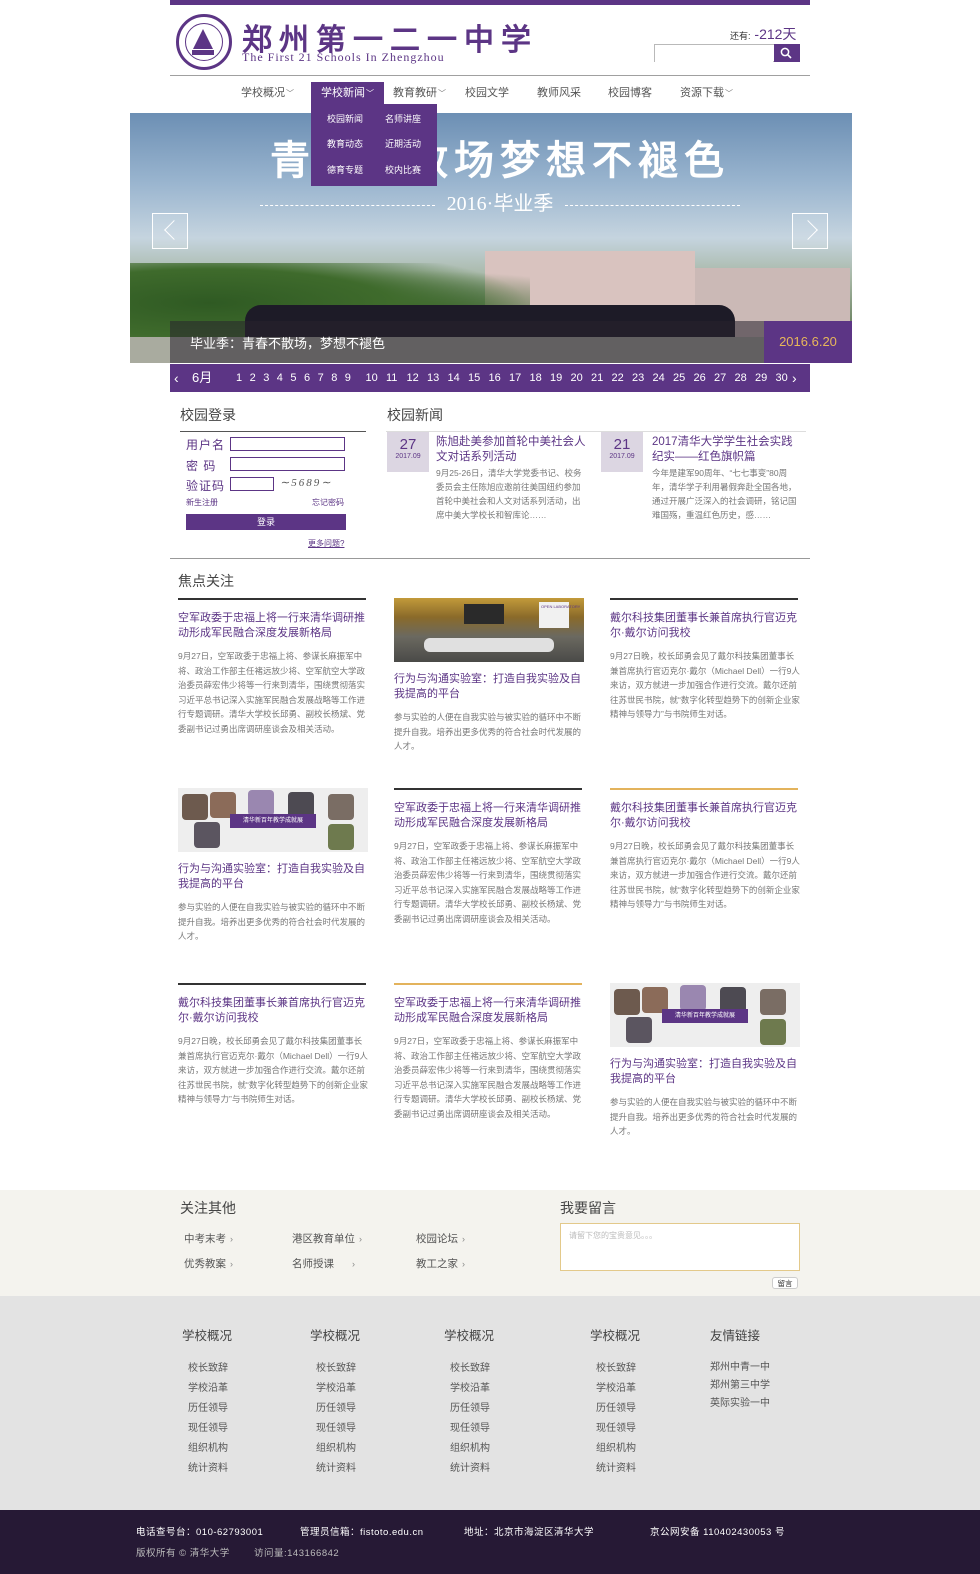 Image resolution: width=980 pixels, height=1574 pixels. I want to click on nav-item-literature: 校园文学, so click(487, 93).